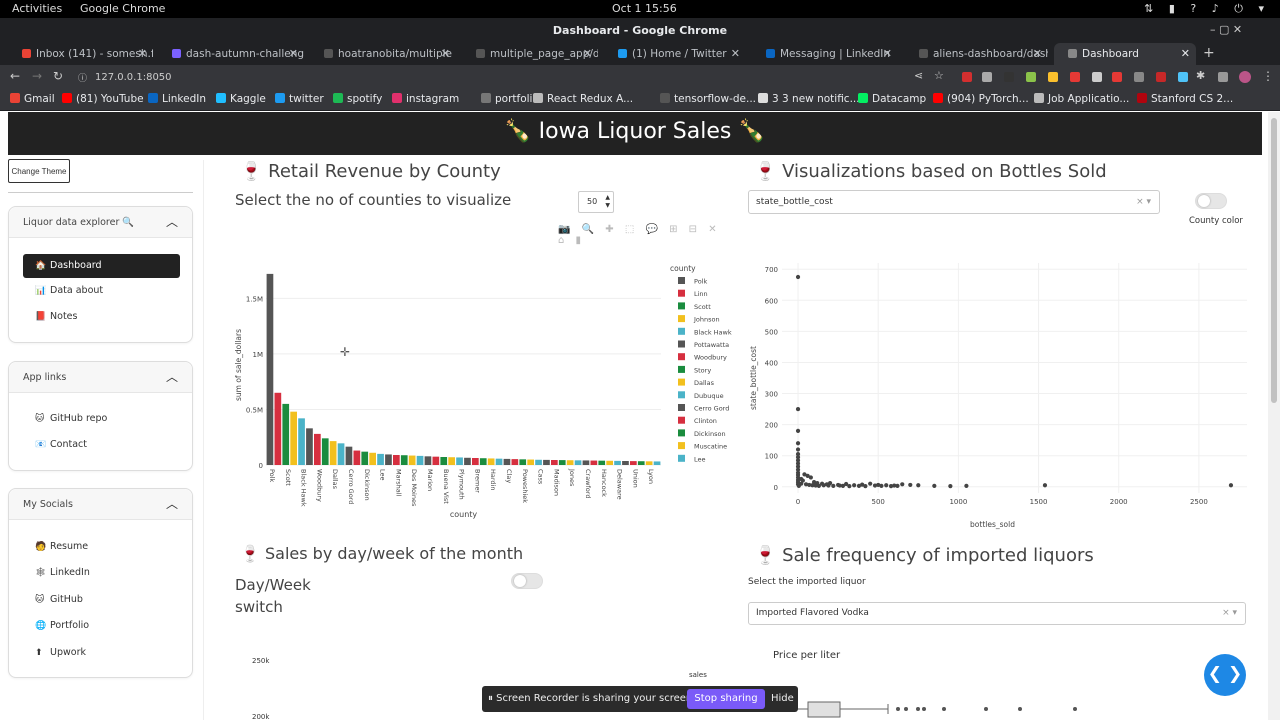  I want to click on window-controls: – ▢ ✕, so click(1226, 30).